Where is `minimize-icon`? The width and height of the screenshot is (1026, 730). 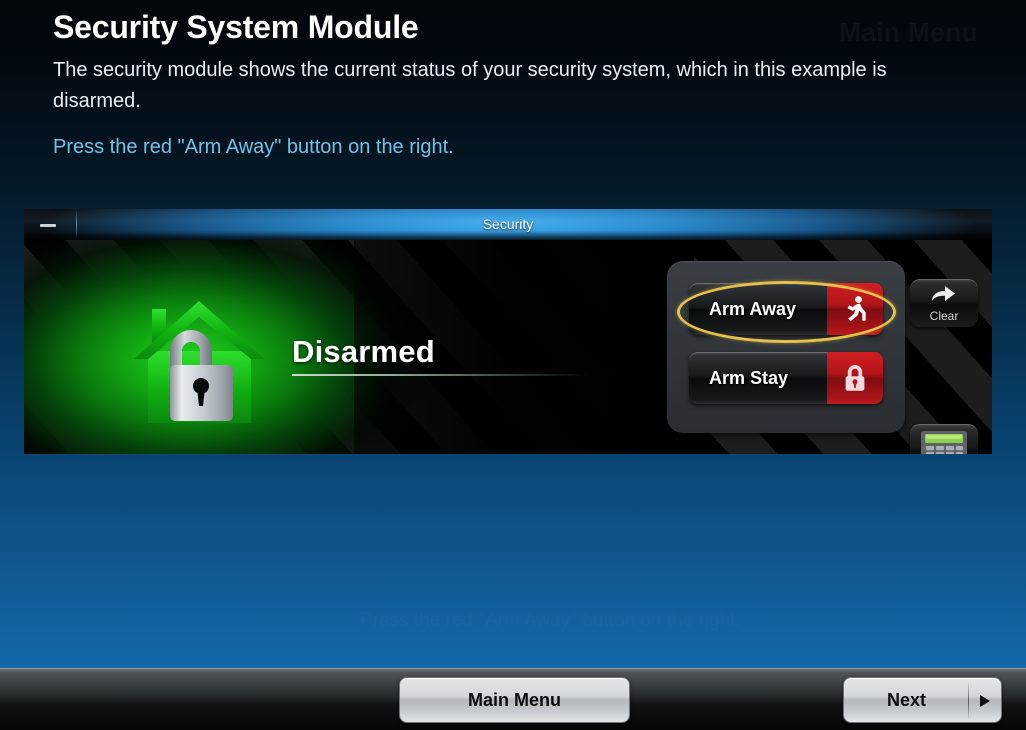 minimize-icon is located at coordinates (50, 224).